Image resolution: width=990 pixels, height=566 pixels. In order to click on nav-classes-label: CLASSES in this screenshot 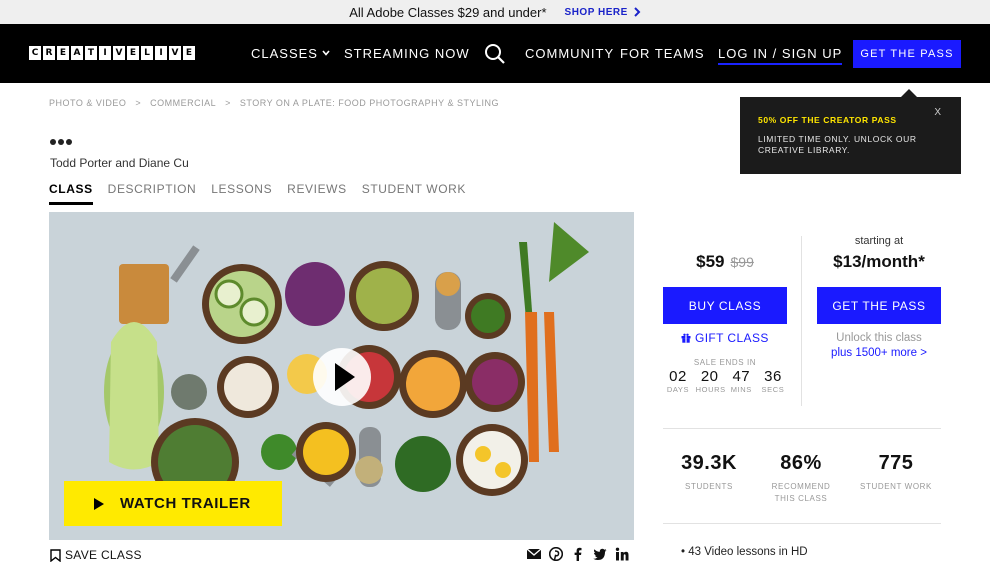, I will do `click(284, 53)`.